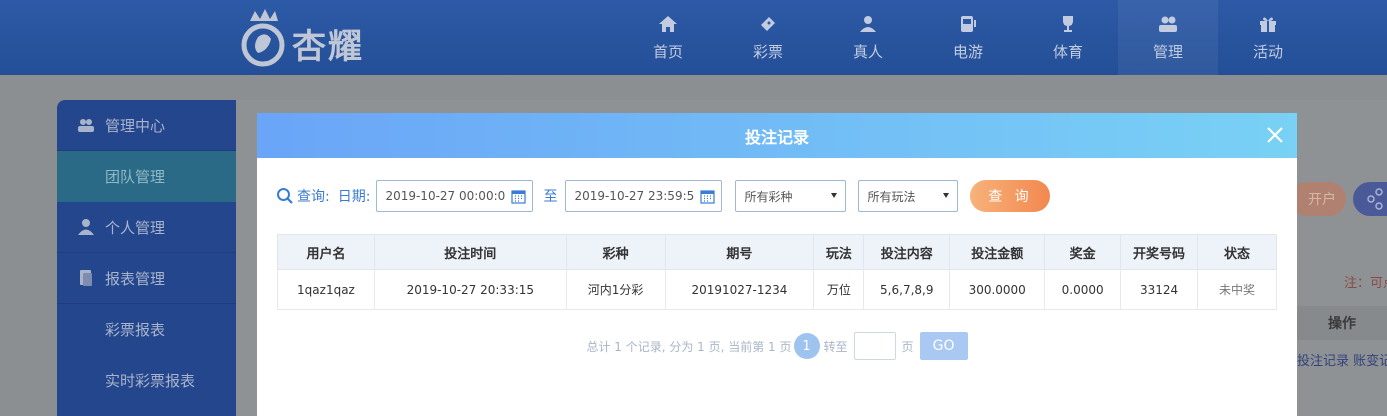 Image resolution: width=1387 pixels, height=416 pixels. What do you see at coordinates (739, 252) in the screenshot?
I see `column-header: 期号` at bounding box center [739, 252].